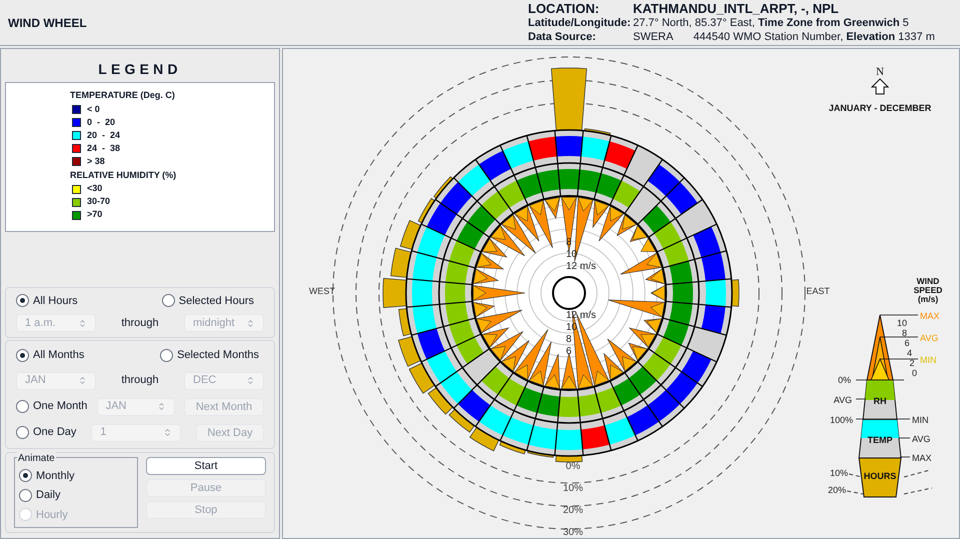 The image size is (960, 539). Describe the element at coordinates (814, 37) in the screenshot. I see `source-value: 444540 WMO Station Number, Elevation 1337 m` at that location.